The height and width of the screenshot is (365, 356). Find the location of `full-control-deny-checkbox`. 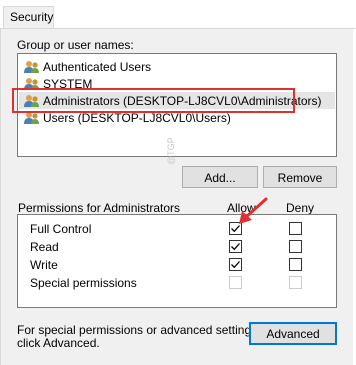

full-control-deny-checkbox is located at coordinates (295, 228).